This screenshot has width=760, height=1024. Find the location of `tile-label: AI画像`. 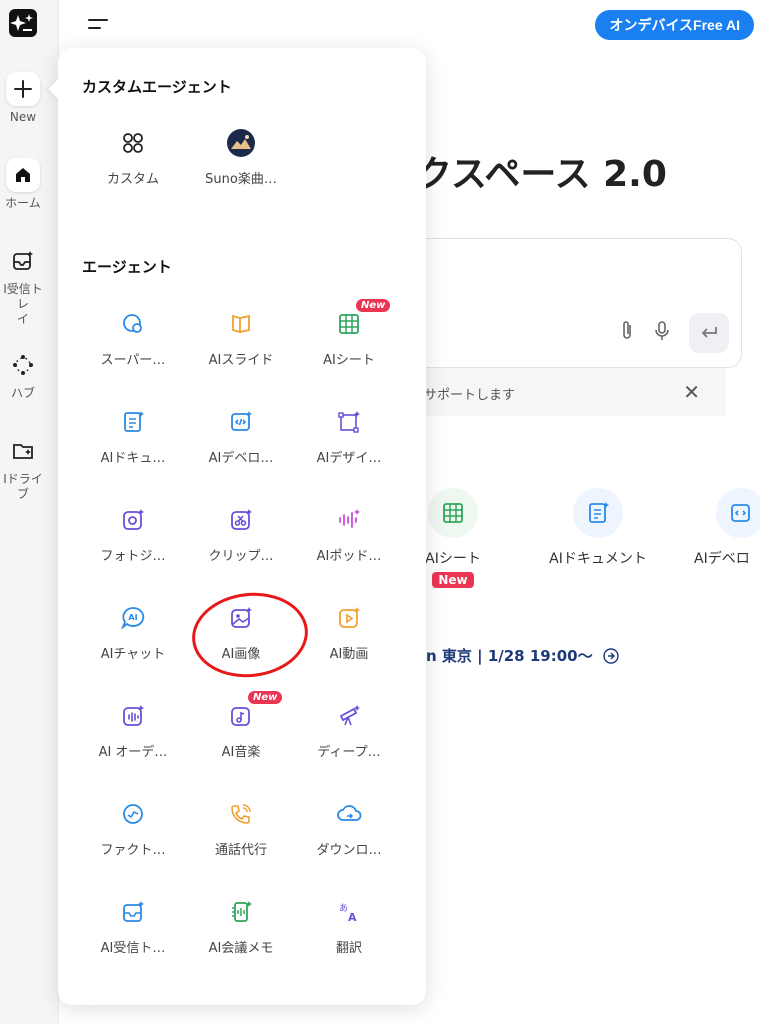

tile-label: AI画像 is located at coordinates (241, 654).